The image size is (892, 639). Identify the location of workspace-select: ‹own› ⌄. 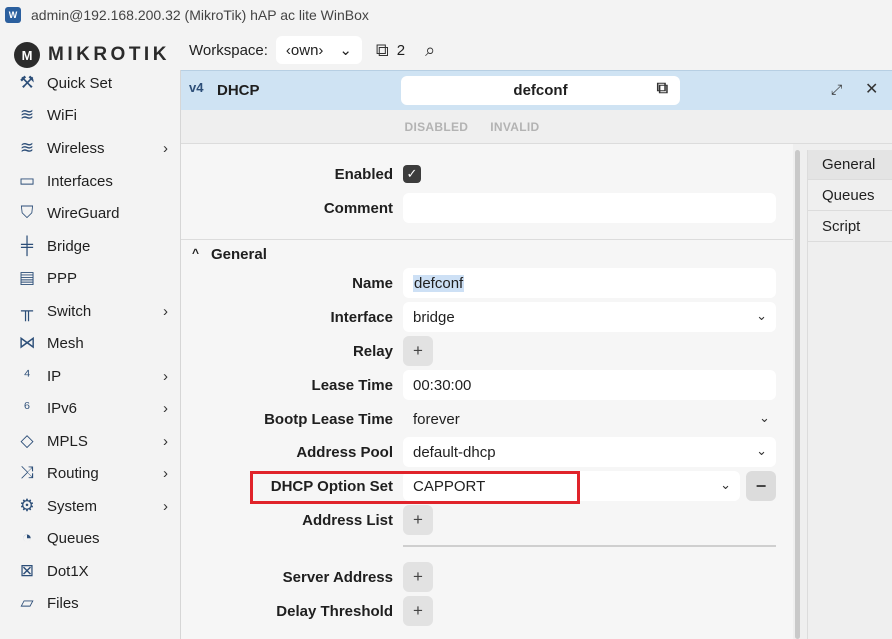
(318, 50).